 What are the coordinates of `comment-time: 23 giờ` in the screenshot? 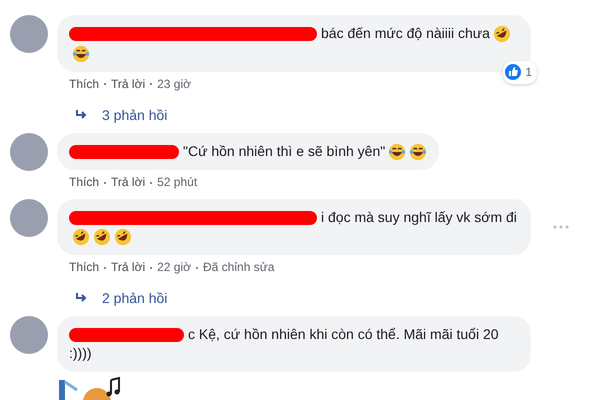 It's located at (174, 83).